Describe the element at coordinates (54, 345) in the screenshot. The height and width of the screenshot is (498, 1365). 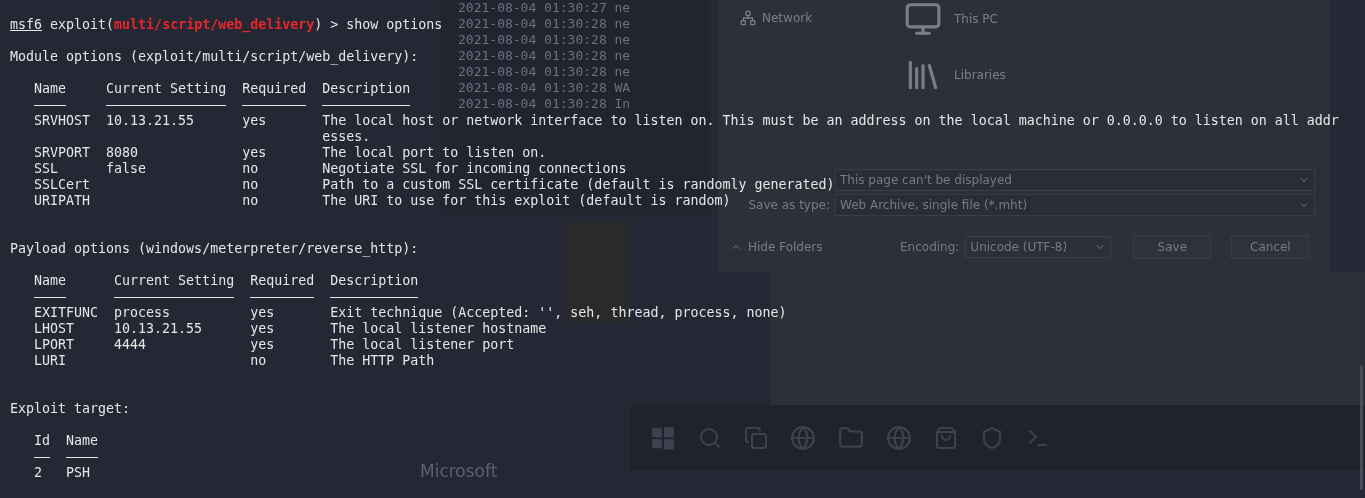
I see `table-cell: LPORT` at that location.